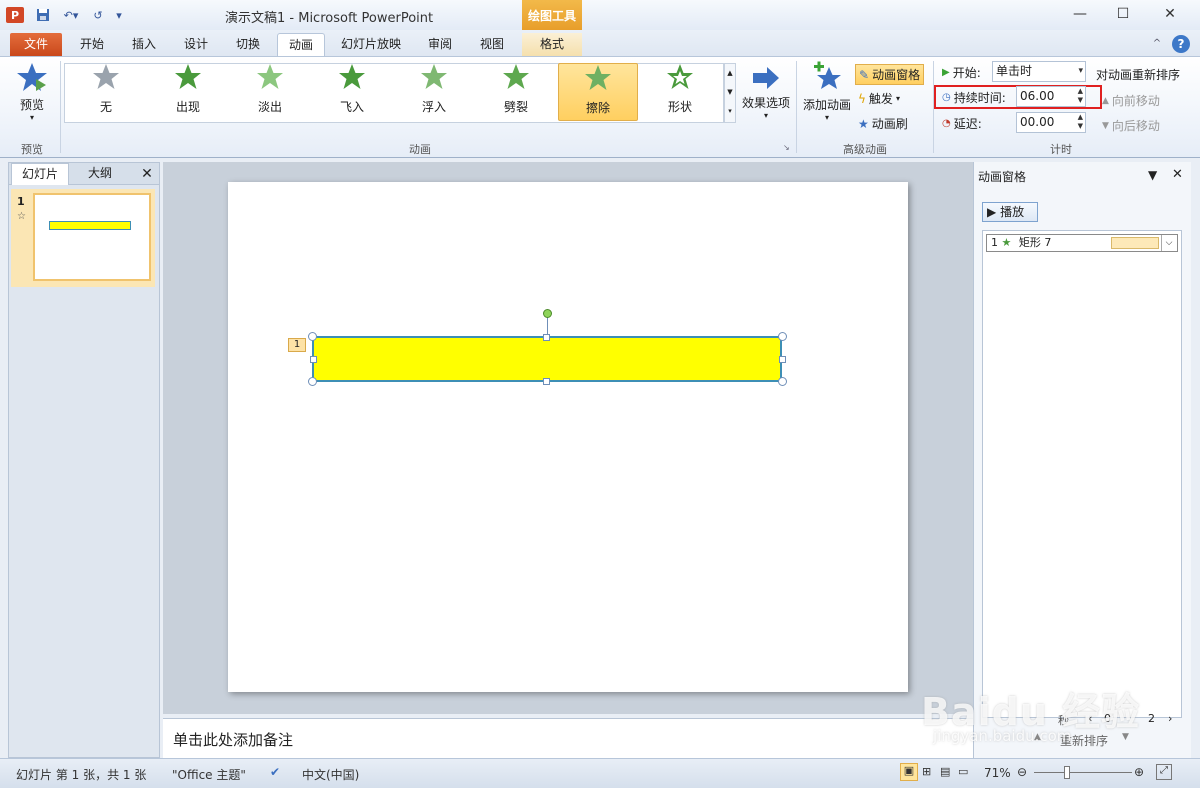  What do you see at coordinates (946, 123) in the screenshot?
I see `delay-clock-icon: ◔` at bounding box center [946, 123].